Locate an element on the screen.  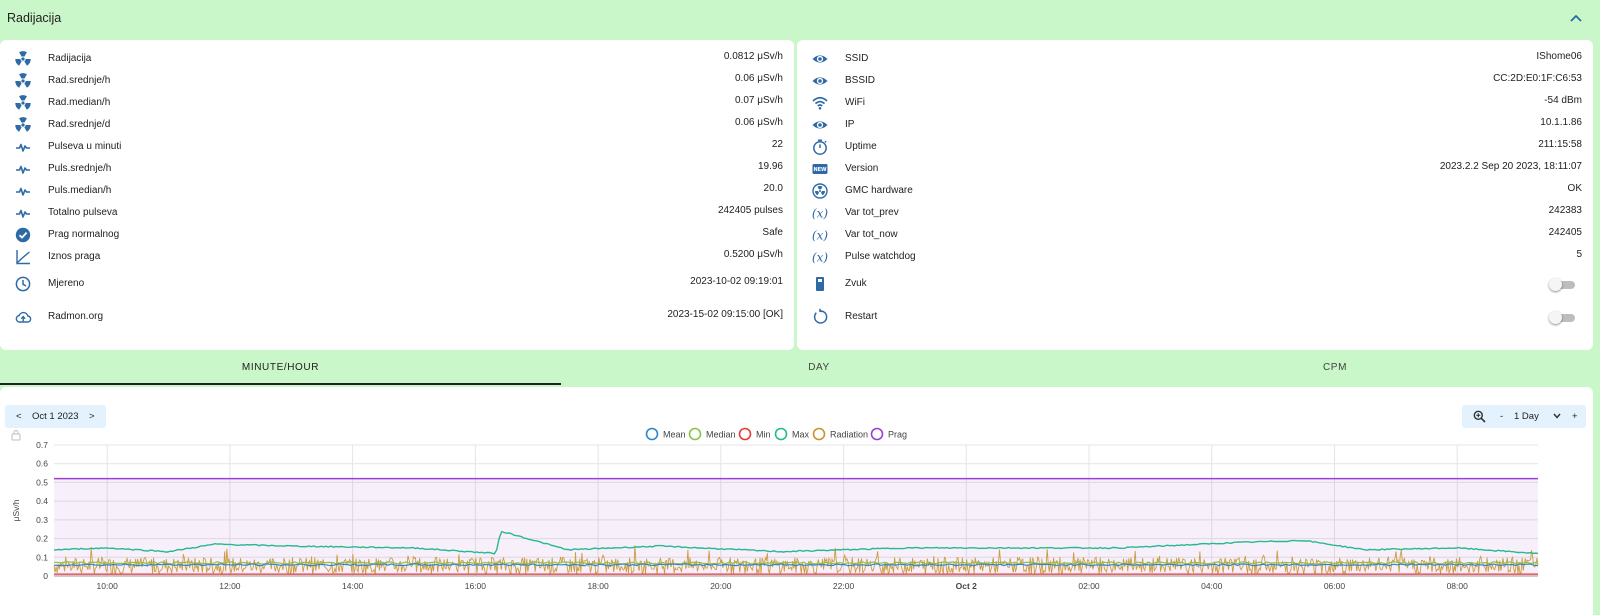
x-tick-label: 18:00 is located at coordinates (598, 586).